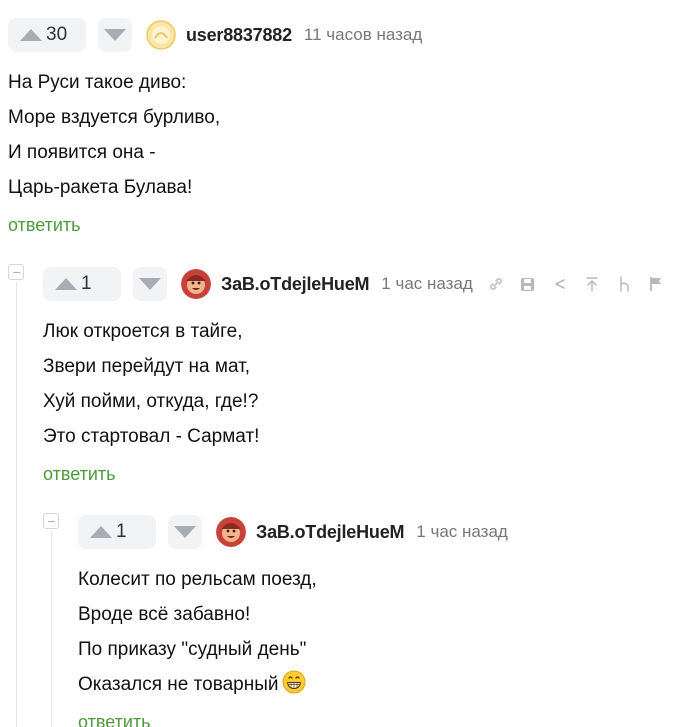 This screenshot has height=727, width=700. What do you see at coordinates (151, 401) in the screenshot?
I see `comment-line: Хуй пойми, откуда, где!?` at bounding box center [151, 401].